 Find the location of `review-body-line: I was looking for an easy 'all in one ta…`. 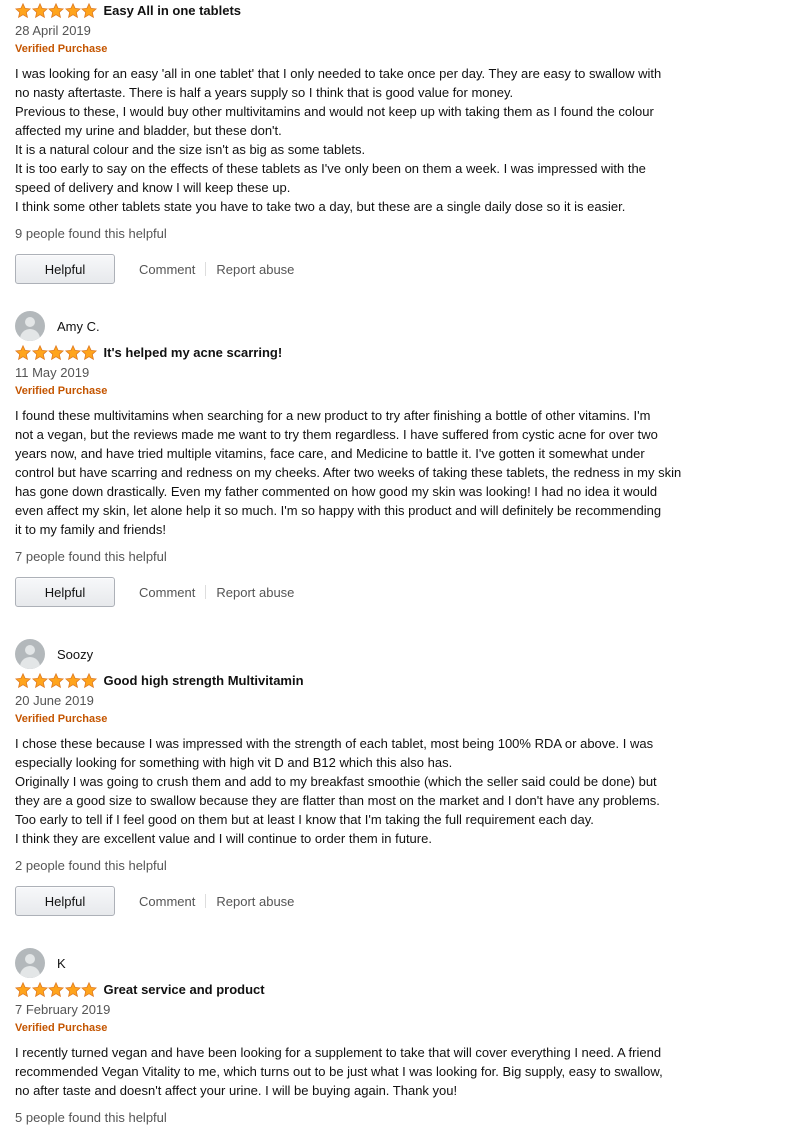

review-body-line: I was looking for an easy 'all in one ta… is located at coordinates (338, 73).